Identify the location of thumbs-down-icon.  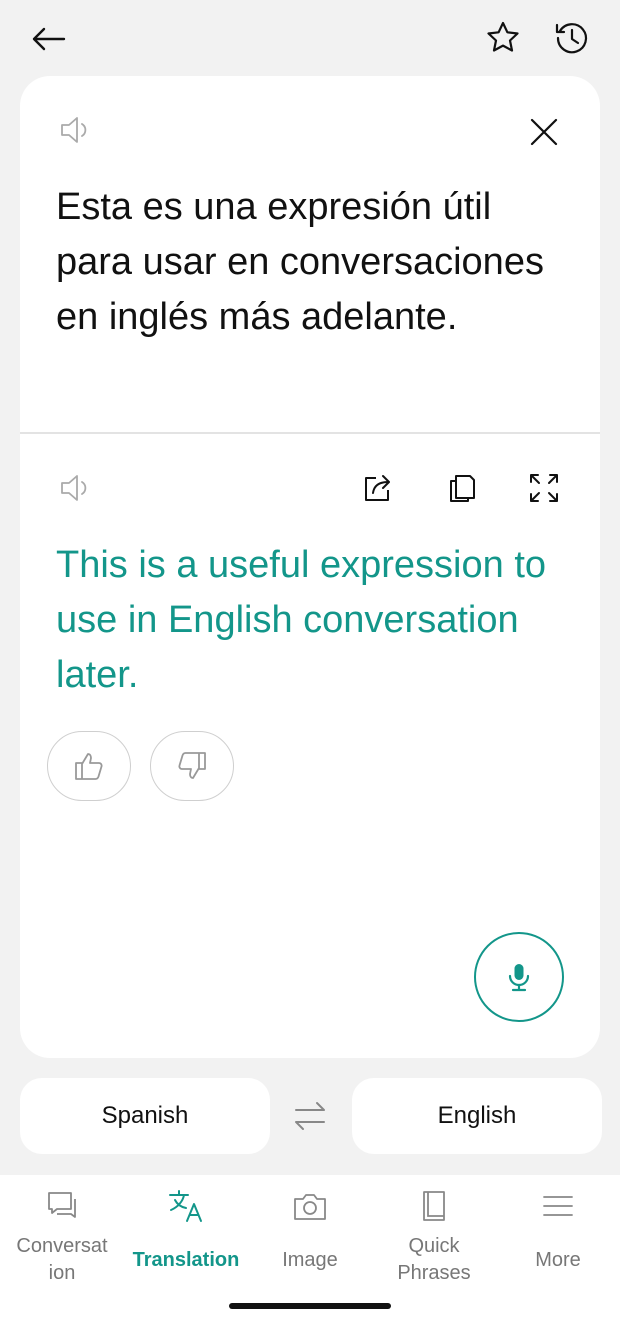
(192, 766).